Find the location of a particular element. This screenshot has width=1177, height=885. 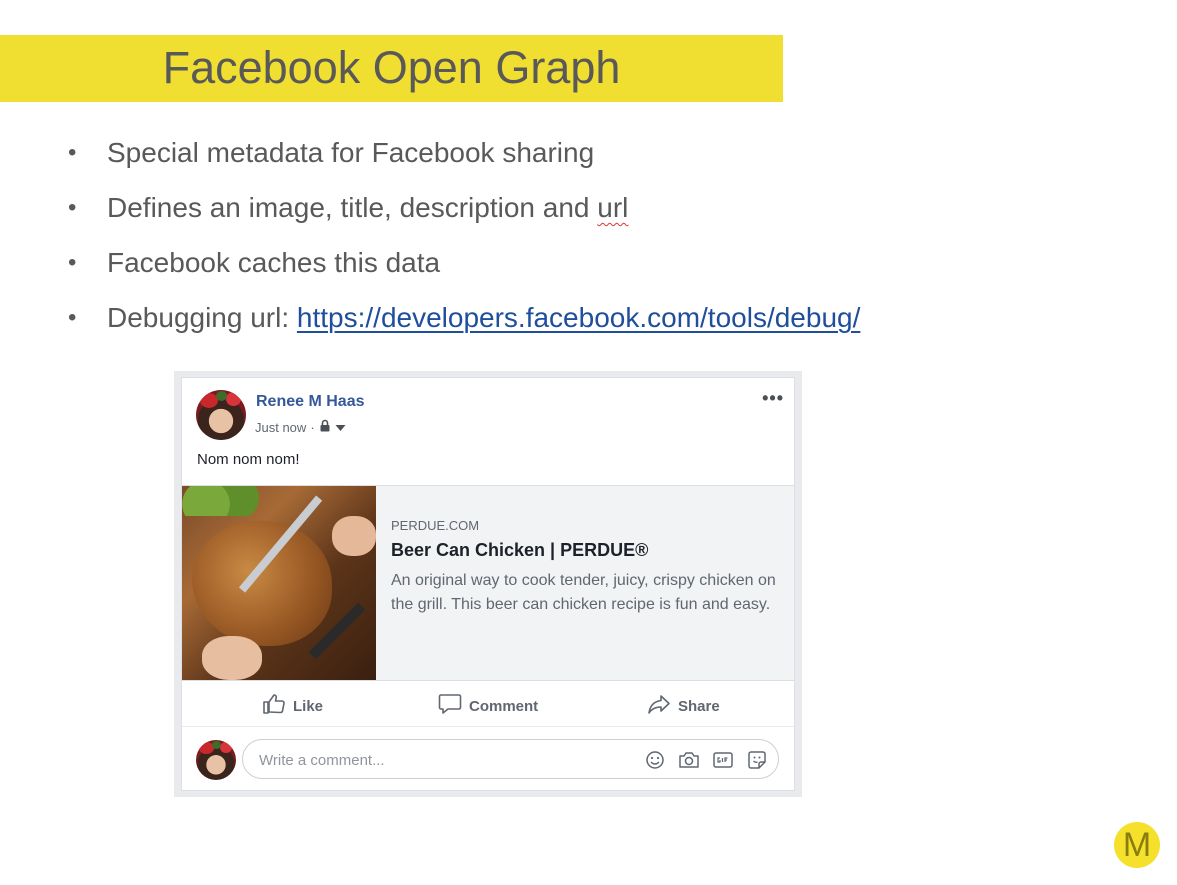

post-meta: Just now · is located at coordinates (300, 427).